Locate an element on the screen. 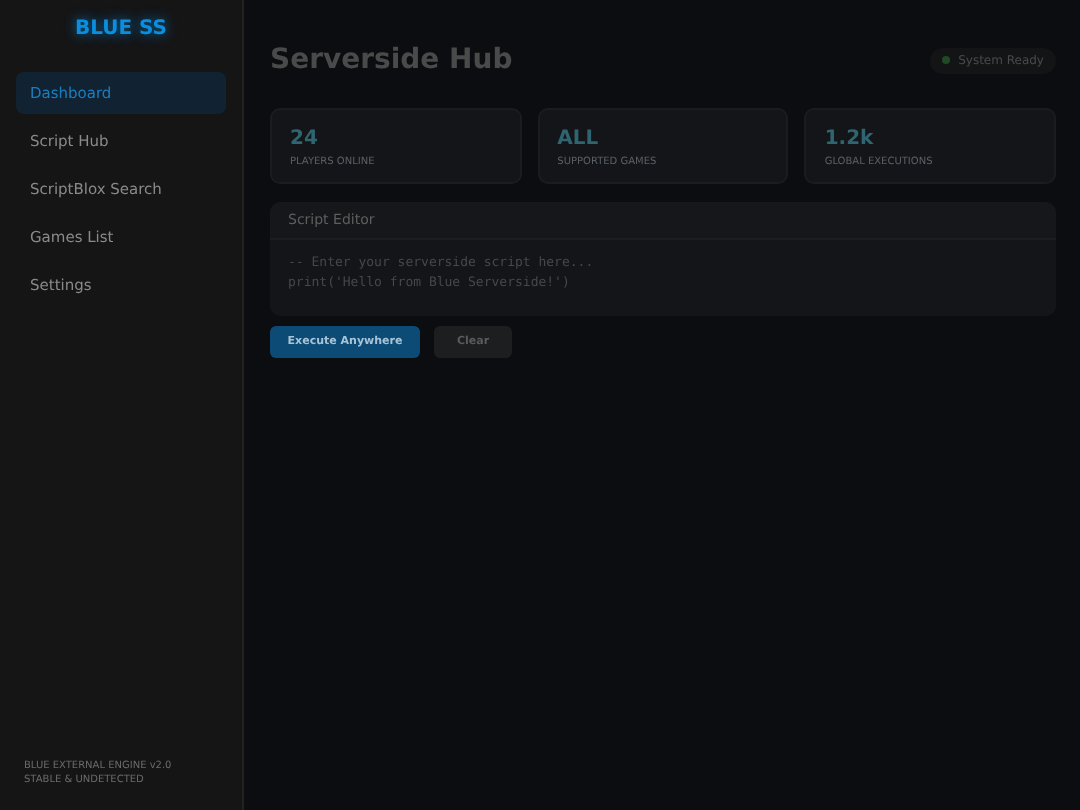 The image size is (1080, 810). status-dot-icon is located at coordinates (946, 60).